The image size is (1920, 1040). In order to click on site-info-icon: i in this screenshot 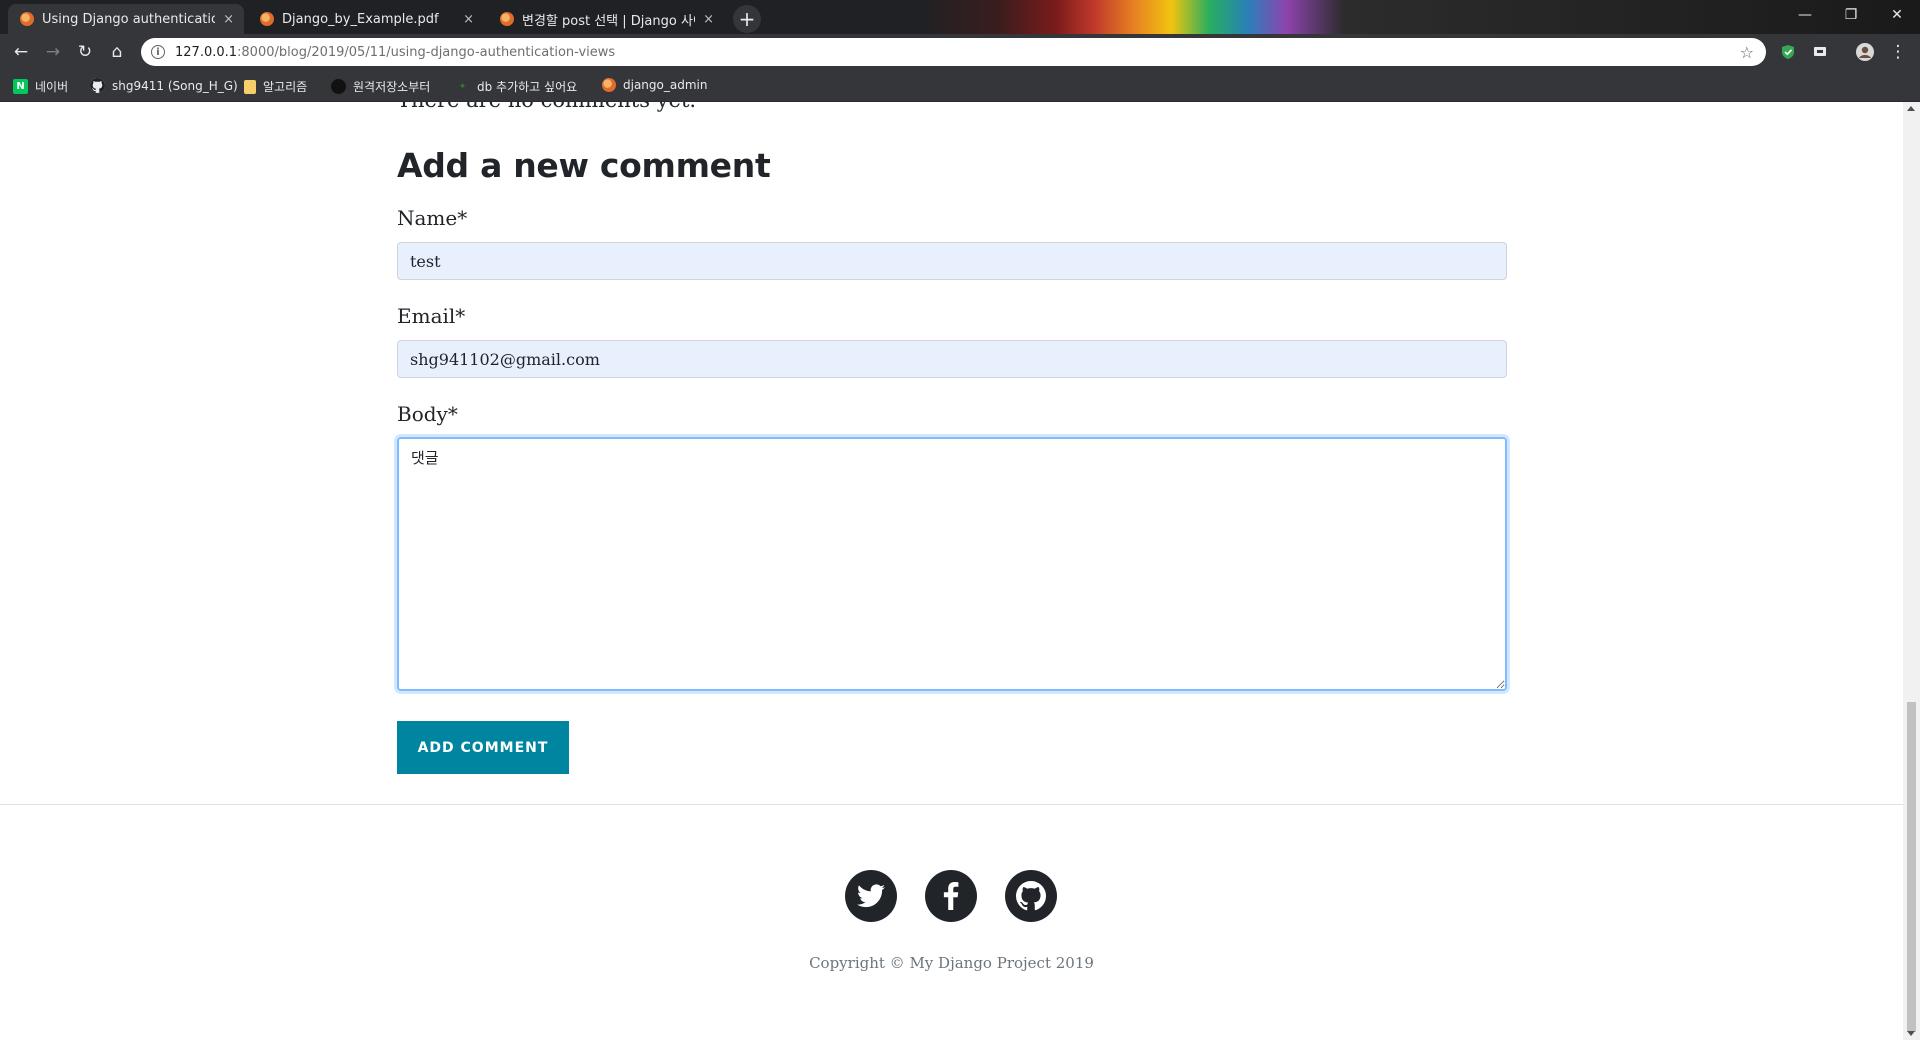, I will do `click(158, 52)`.